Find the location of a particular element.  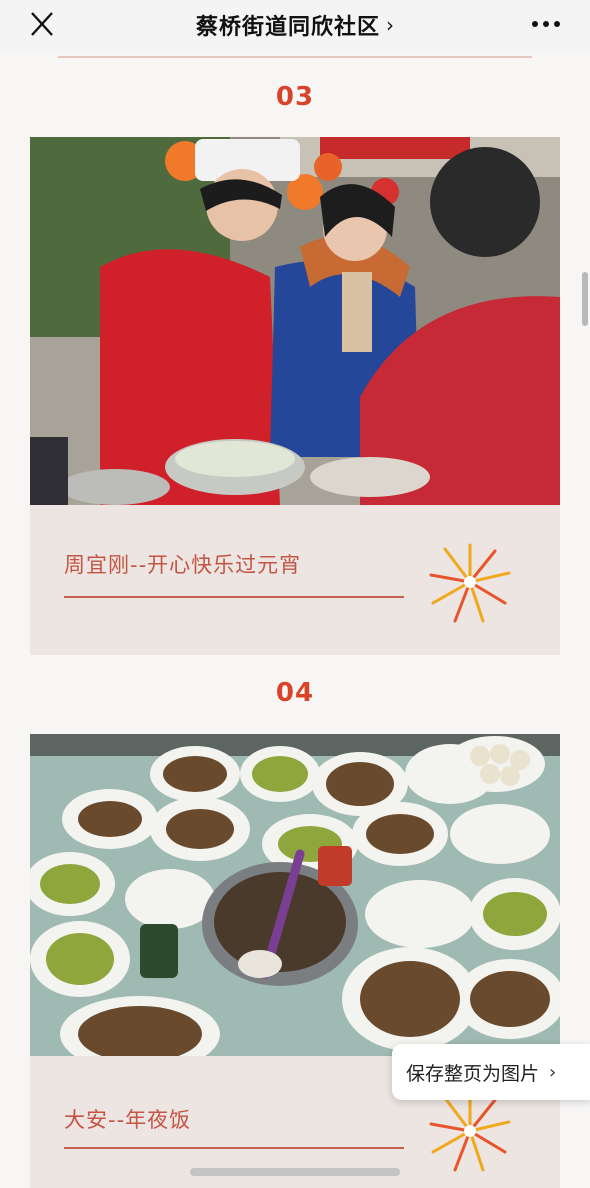

top-navigation-bar: 蔡桥街道同欣社区 › is located at coordinates (295, 25).